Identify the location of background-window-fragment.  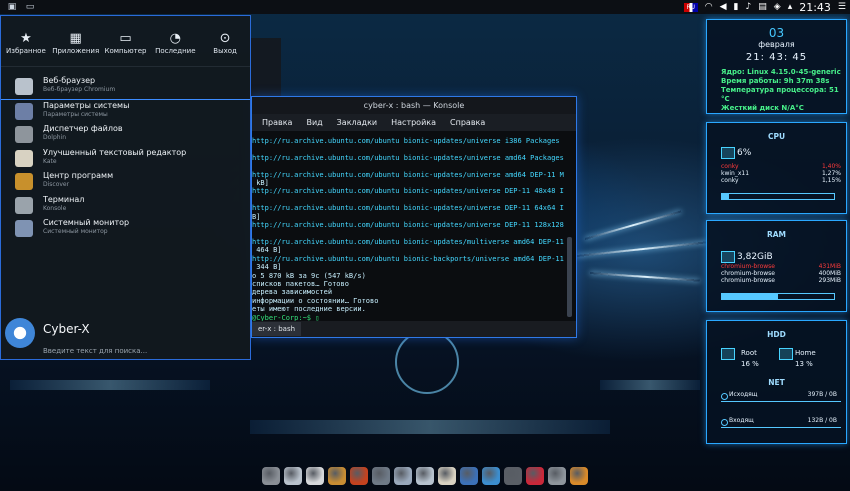
(266, 68).